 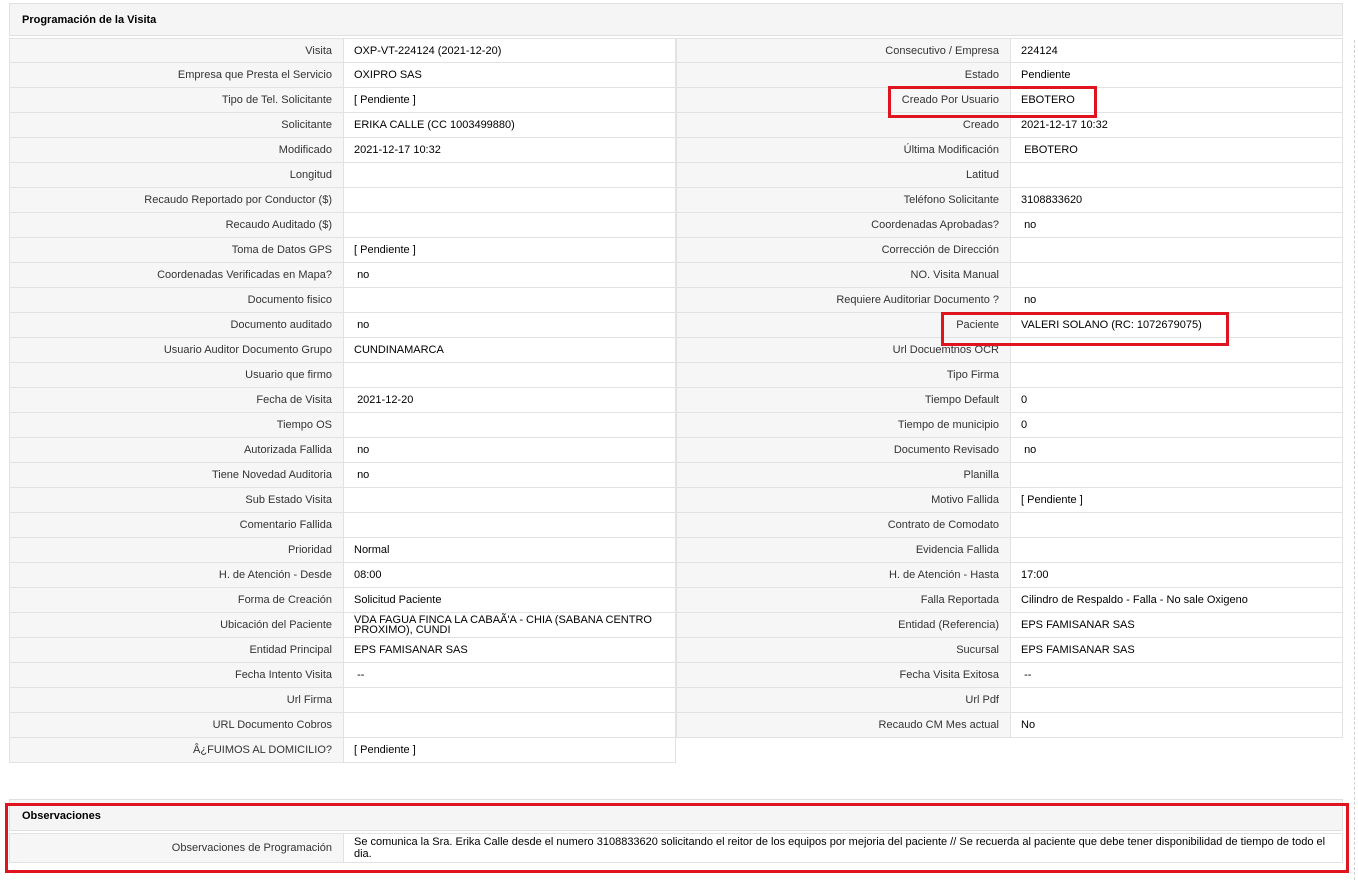 What do you see at coordinates (843, 575) in the screenshot?
I see `field-label: H. de Atención - Hasta` at bounding box center [843, 575].